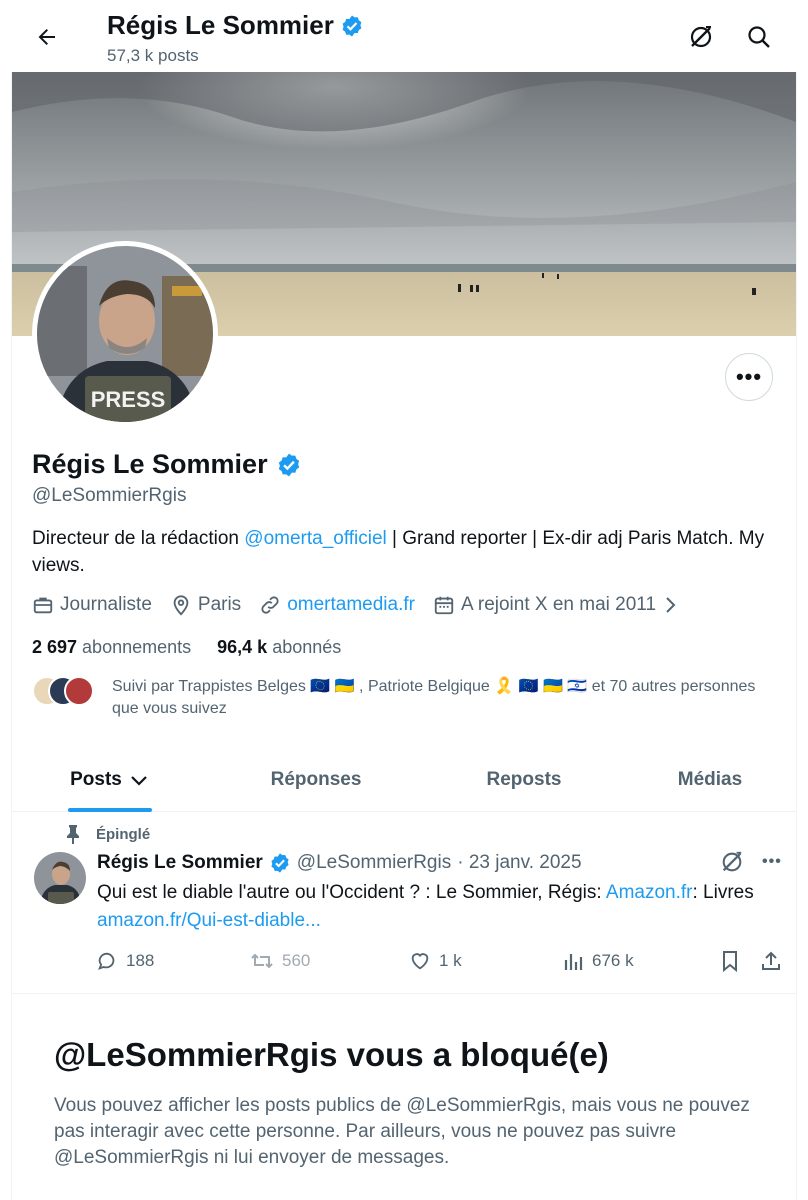  What do you see at coordinates (106, 961) in the screenshot?
I see `reply-icon` at bounding box center [106, 961].